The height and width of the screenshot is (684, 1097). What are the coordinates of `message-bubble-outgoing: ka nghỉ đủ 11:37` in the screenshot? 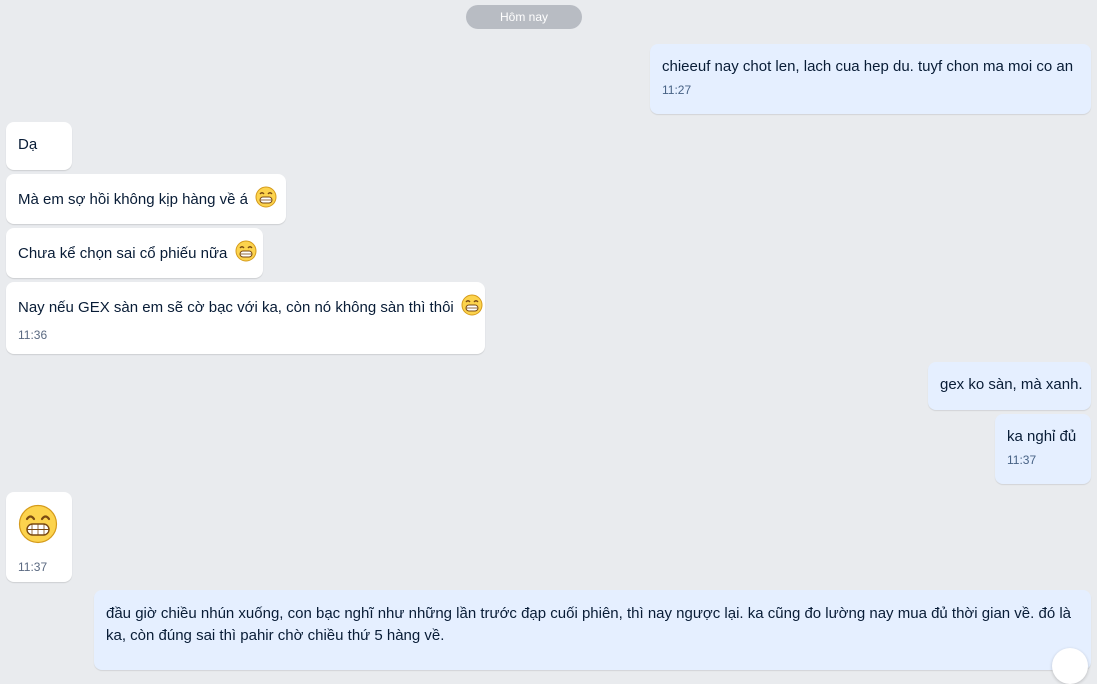 It's located at (1043, 449).